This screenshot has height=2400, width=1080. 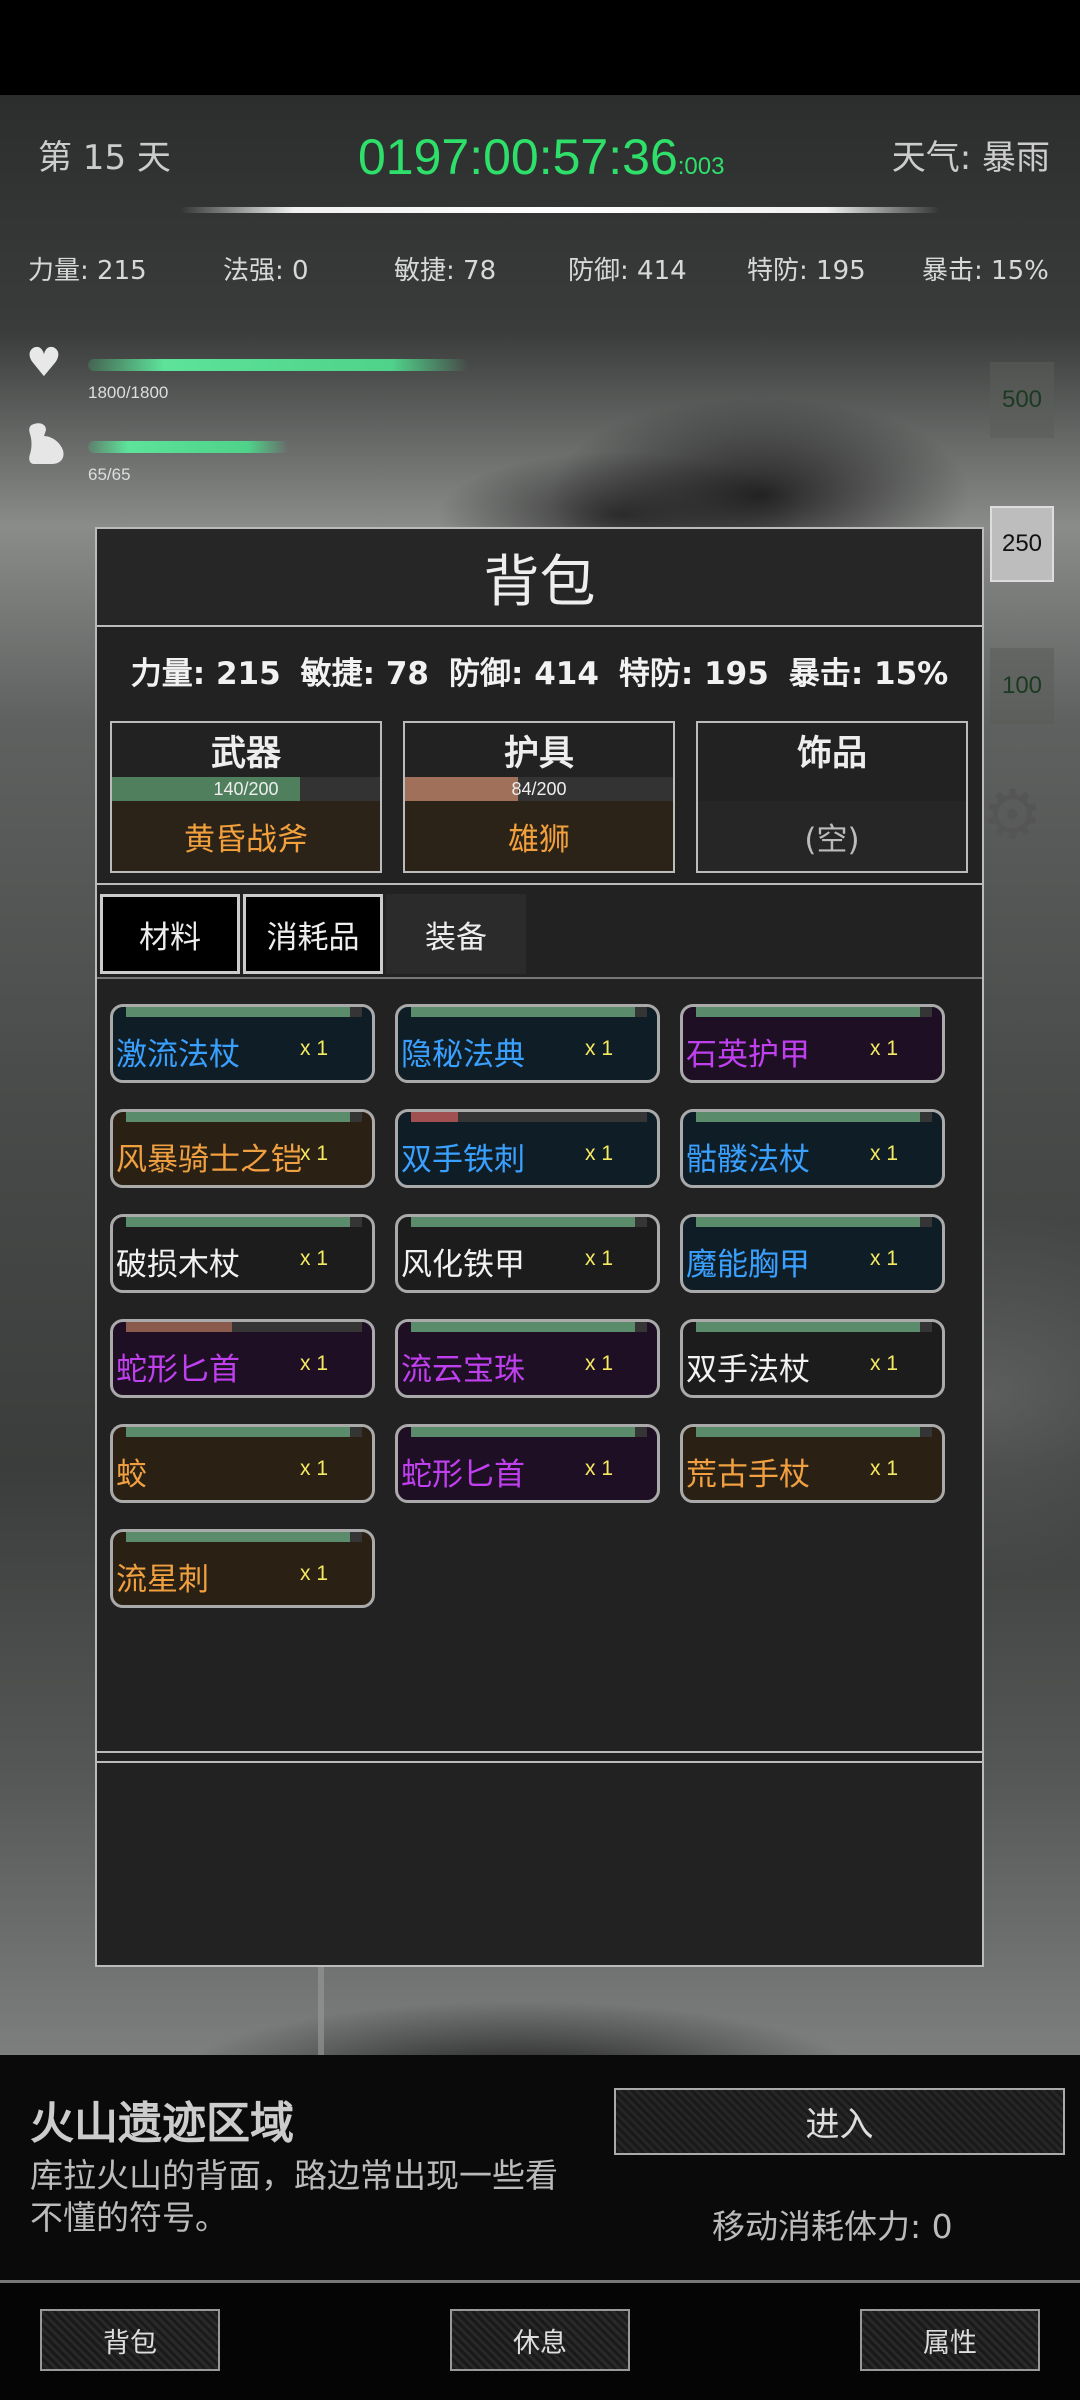 What do you see at coordinates (456, 934) in the screenshot?
I see `tab-equipment: 装备` at bounding box center [456, 934].